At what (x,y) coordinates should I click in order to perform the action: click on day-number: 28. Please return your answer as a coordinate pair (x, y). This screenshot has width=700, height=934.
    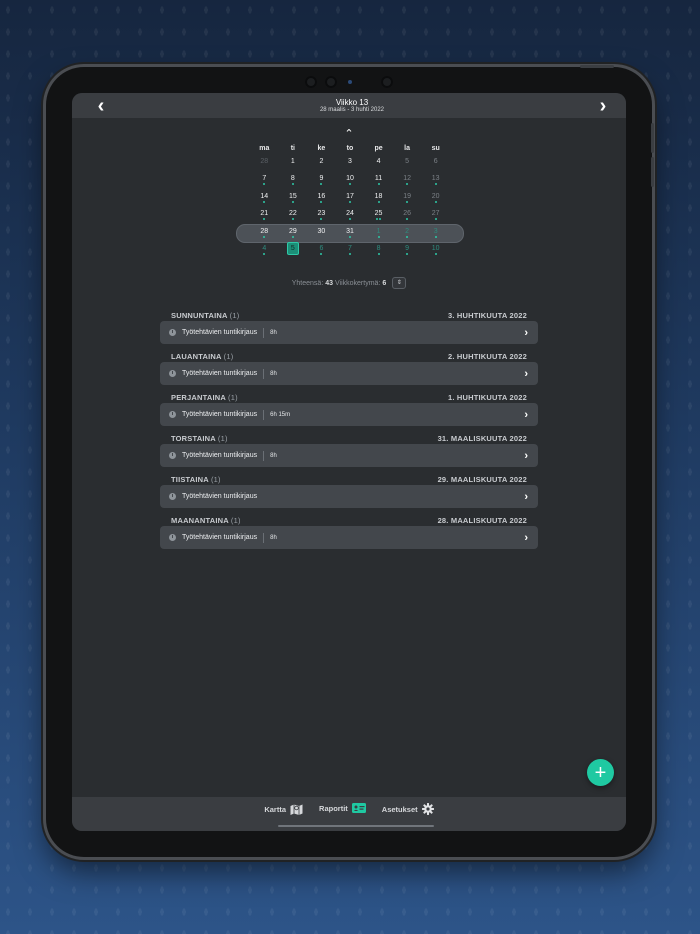
    Looking at the image, I should click on (264, 161).